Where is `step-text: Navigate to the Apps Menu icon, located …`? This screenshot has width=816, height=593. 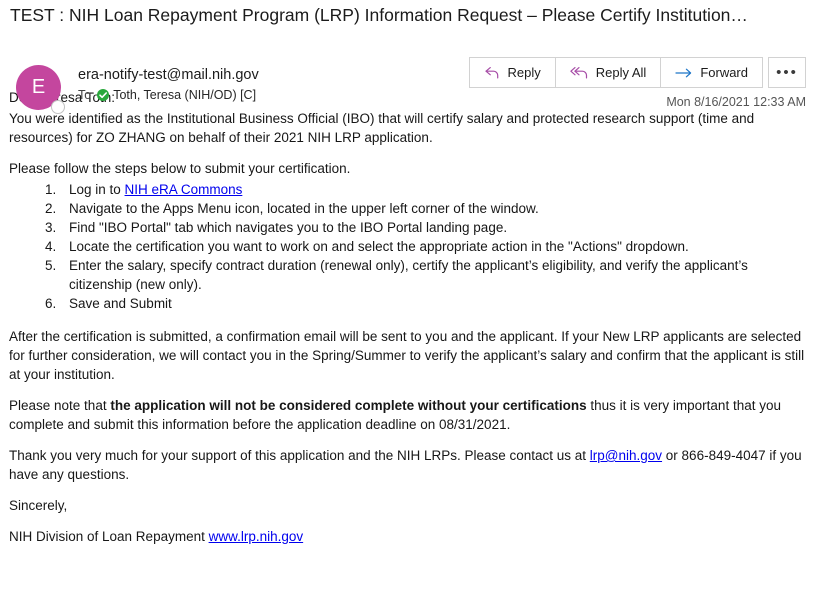 step-text: Navigate to the Apps Menu icon, located … is located at coordinates (304, 208).